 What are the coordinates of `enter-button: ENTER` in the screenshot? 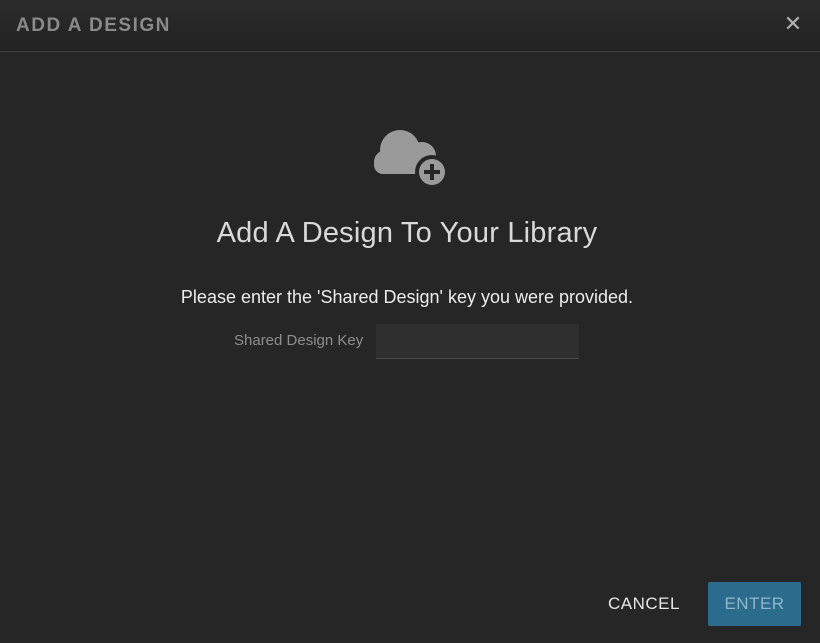 It's located at (754, 604).